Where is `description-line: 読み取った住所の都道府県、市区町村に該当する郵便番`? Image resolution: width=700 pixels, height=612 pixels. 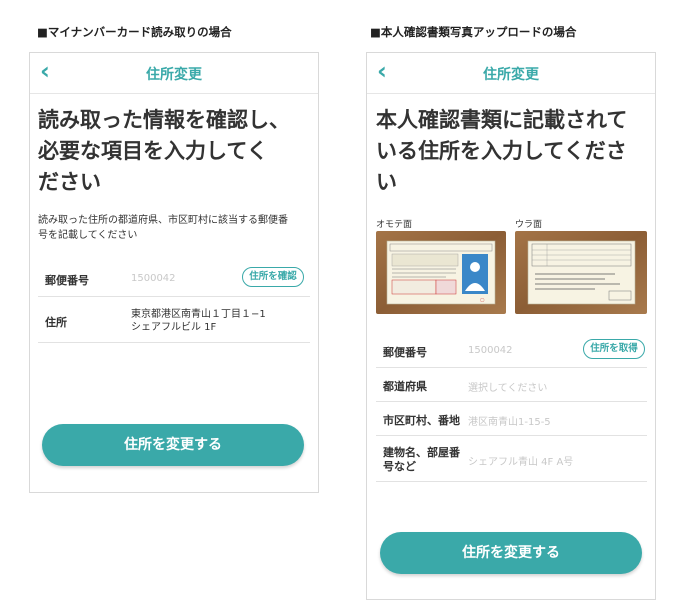
description-line: 読み取った住所の都道府県、市区町村に該当する郵便番 is located at coordinates (163, 220).